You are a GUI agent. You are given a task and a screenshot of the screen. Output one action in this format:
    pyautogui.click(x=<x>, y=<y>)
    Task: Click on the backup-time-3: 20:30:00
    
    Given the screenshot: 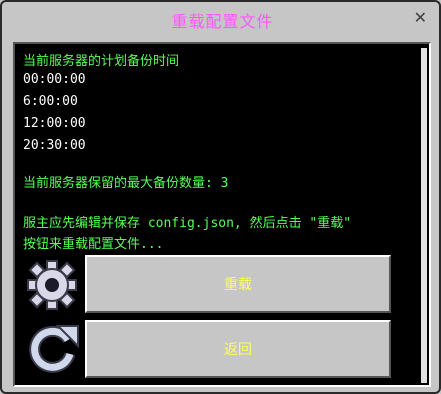 What is the action you would take?
    pyautogui.click(x=54, y=145)
    